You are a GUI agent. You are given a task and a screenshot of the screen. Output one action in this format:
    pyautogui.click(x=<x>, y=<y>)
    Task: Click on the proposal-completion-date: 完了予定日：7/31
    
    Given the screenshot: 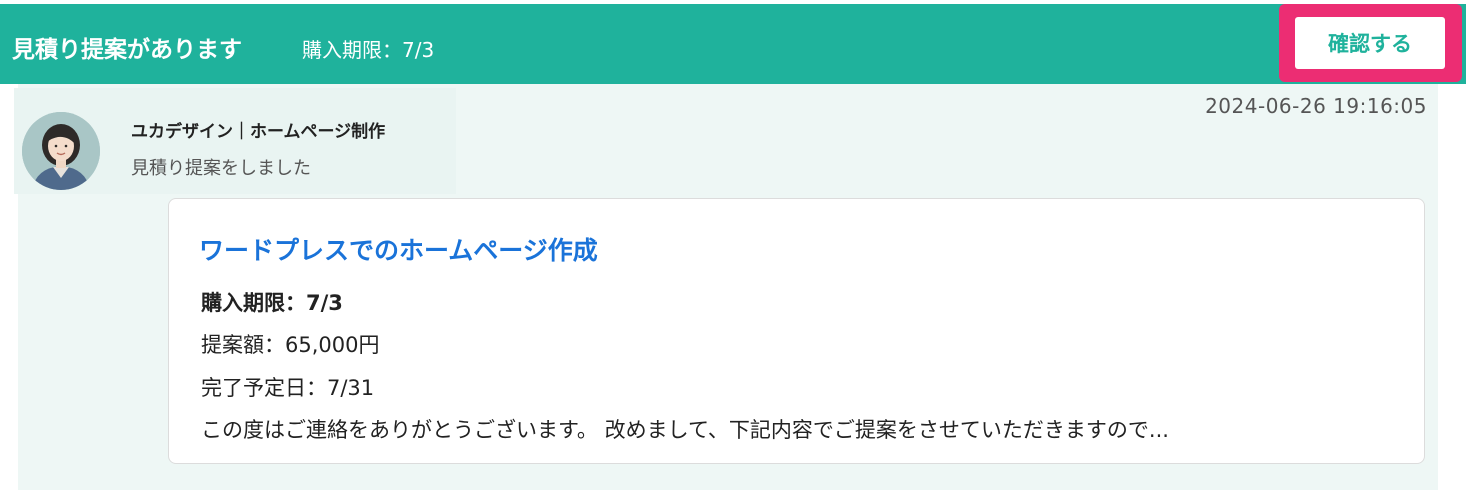 What is the action you would take?
    pyautogui.click(x=288, y=388)
    